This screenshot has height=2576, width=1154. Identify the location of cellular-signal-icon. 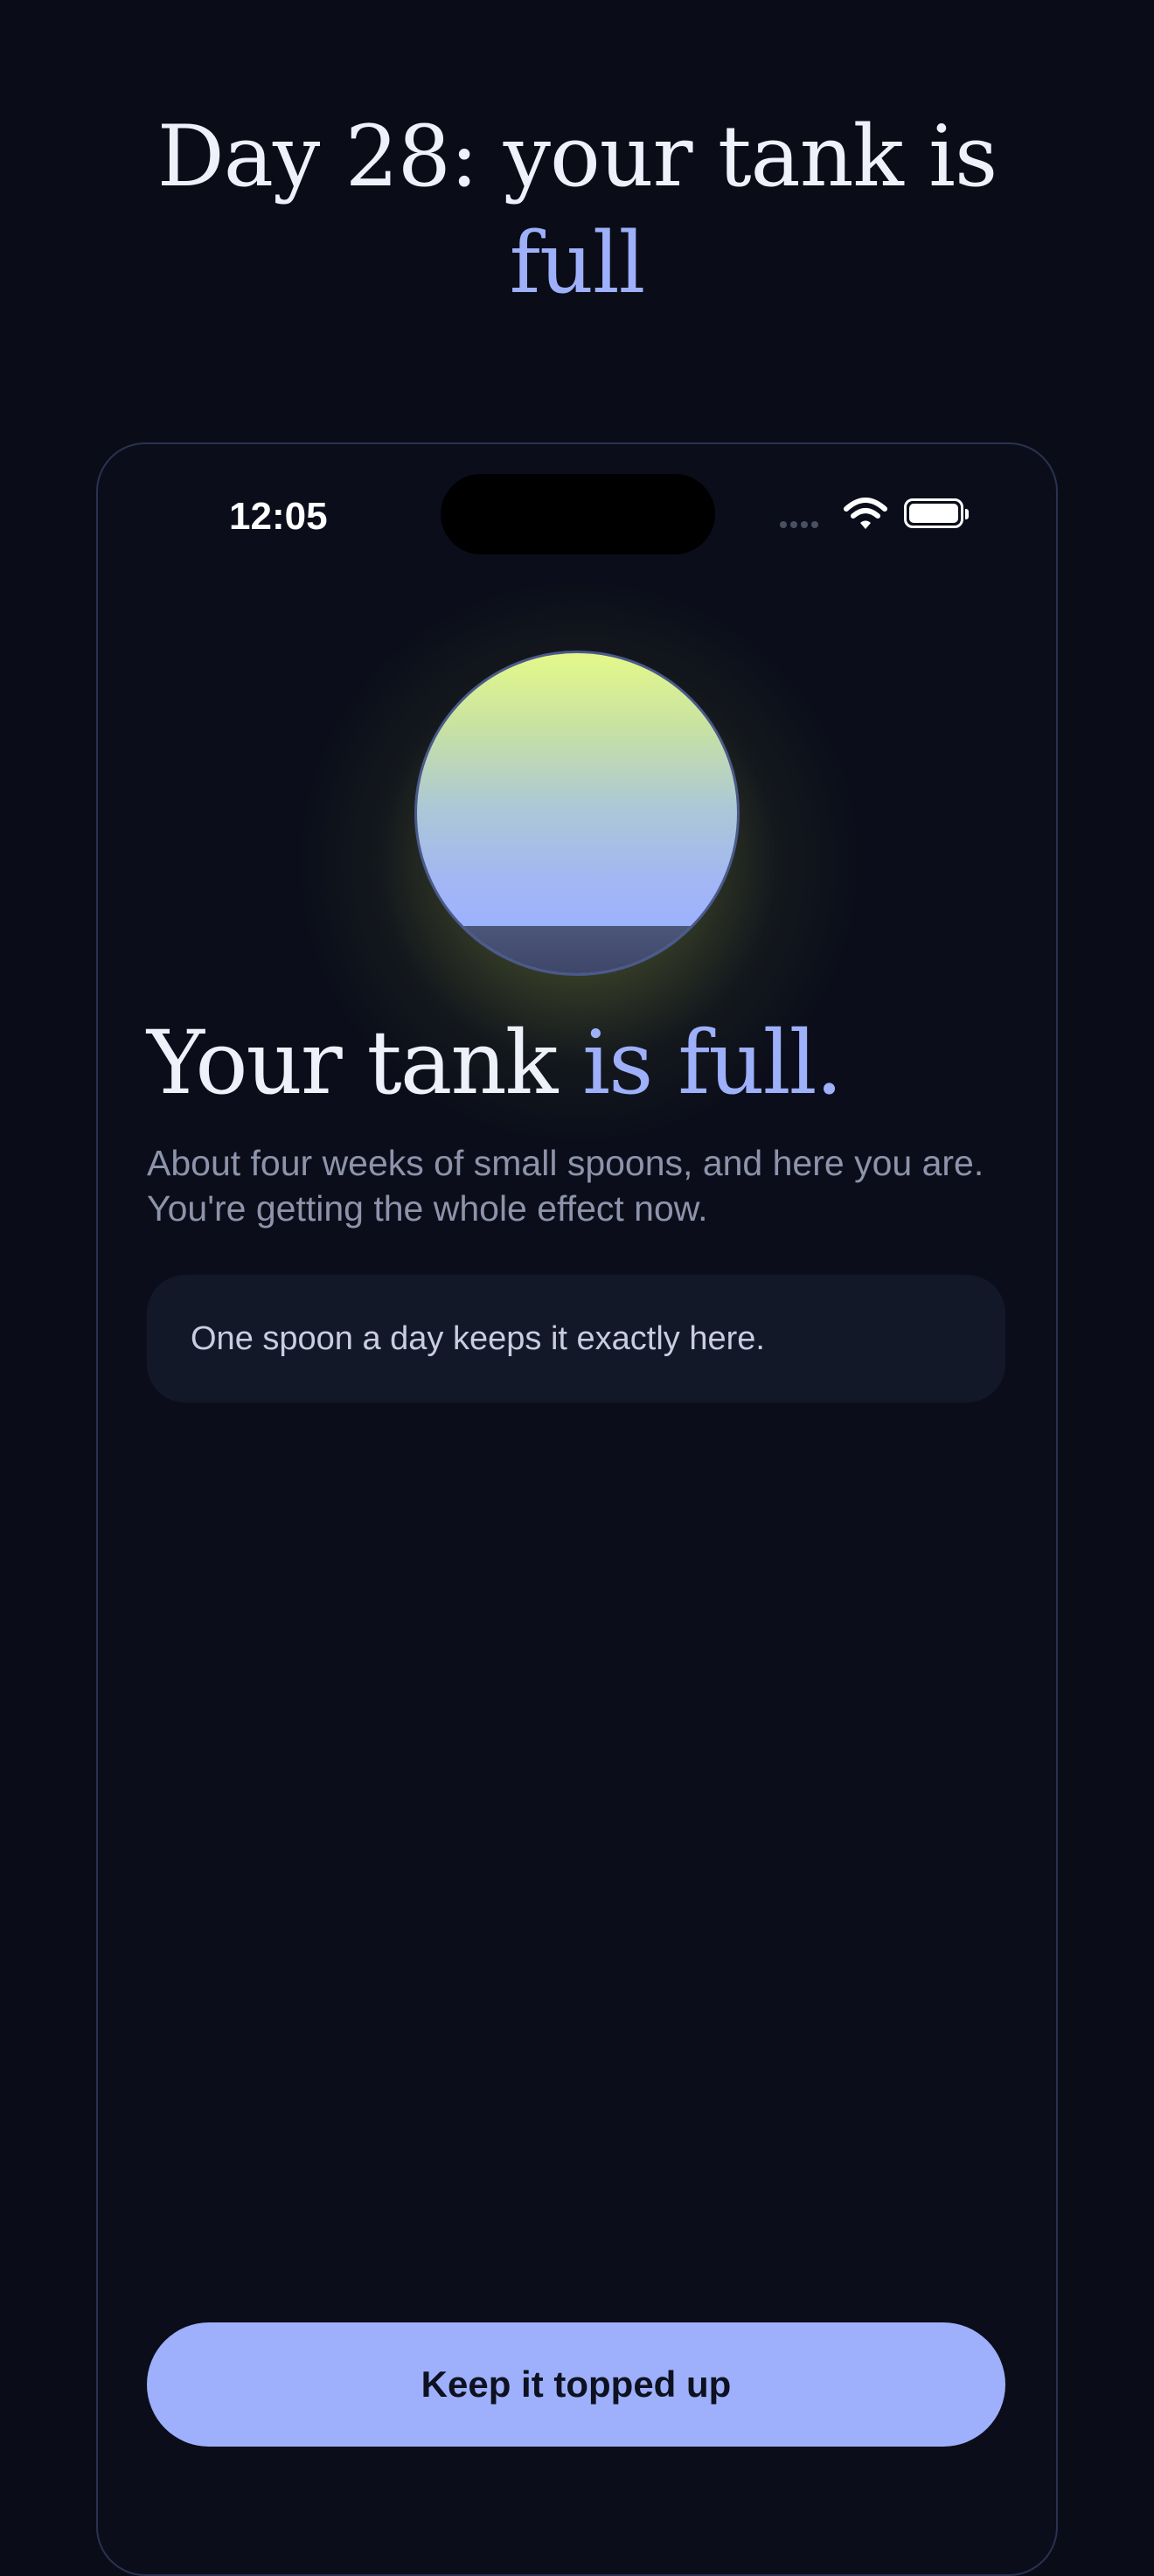
(799, 524).